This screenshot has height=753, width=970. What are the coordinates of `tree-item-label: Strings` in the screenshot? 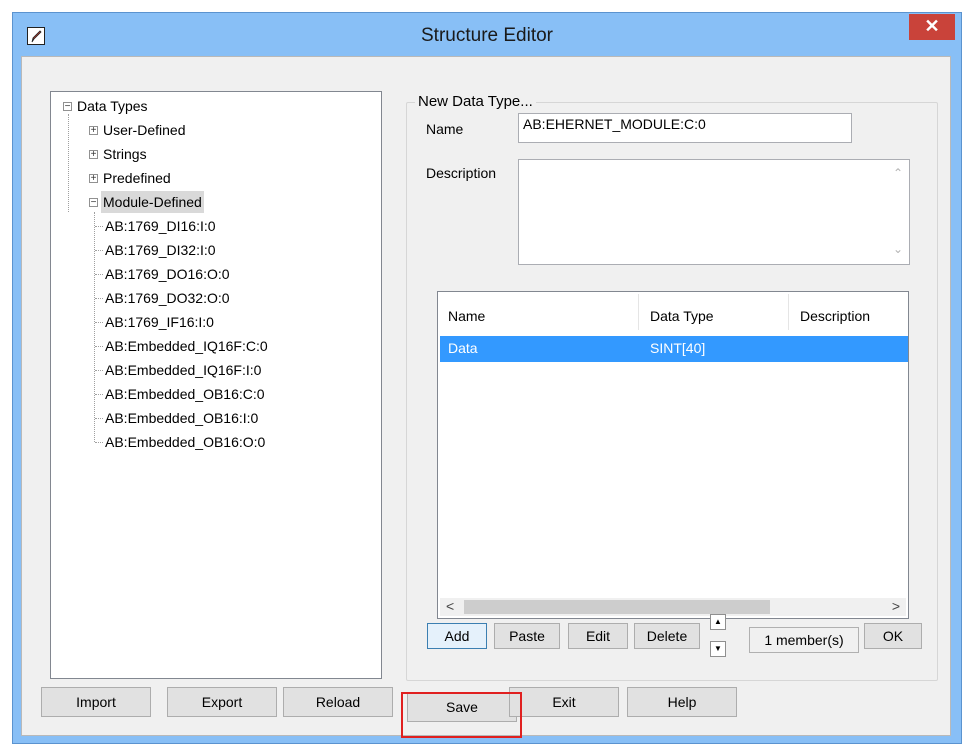 It's located at (125, 154).